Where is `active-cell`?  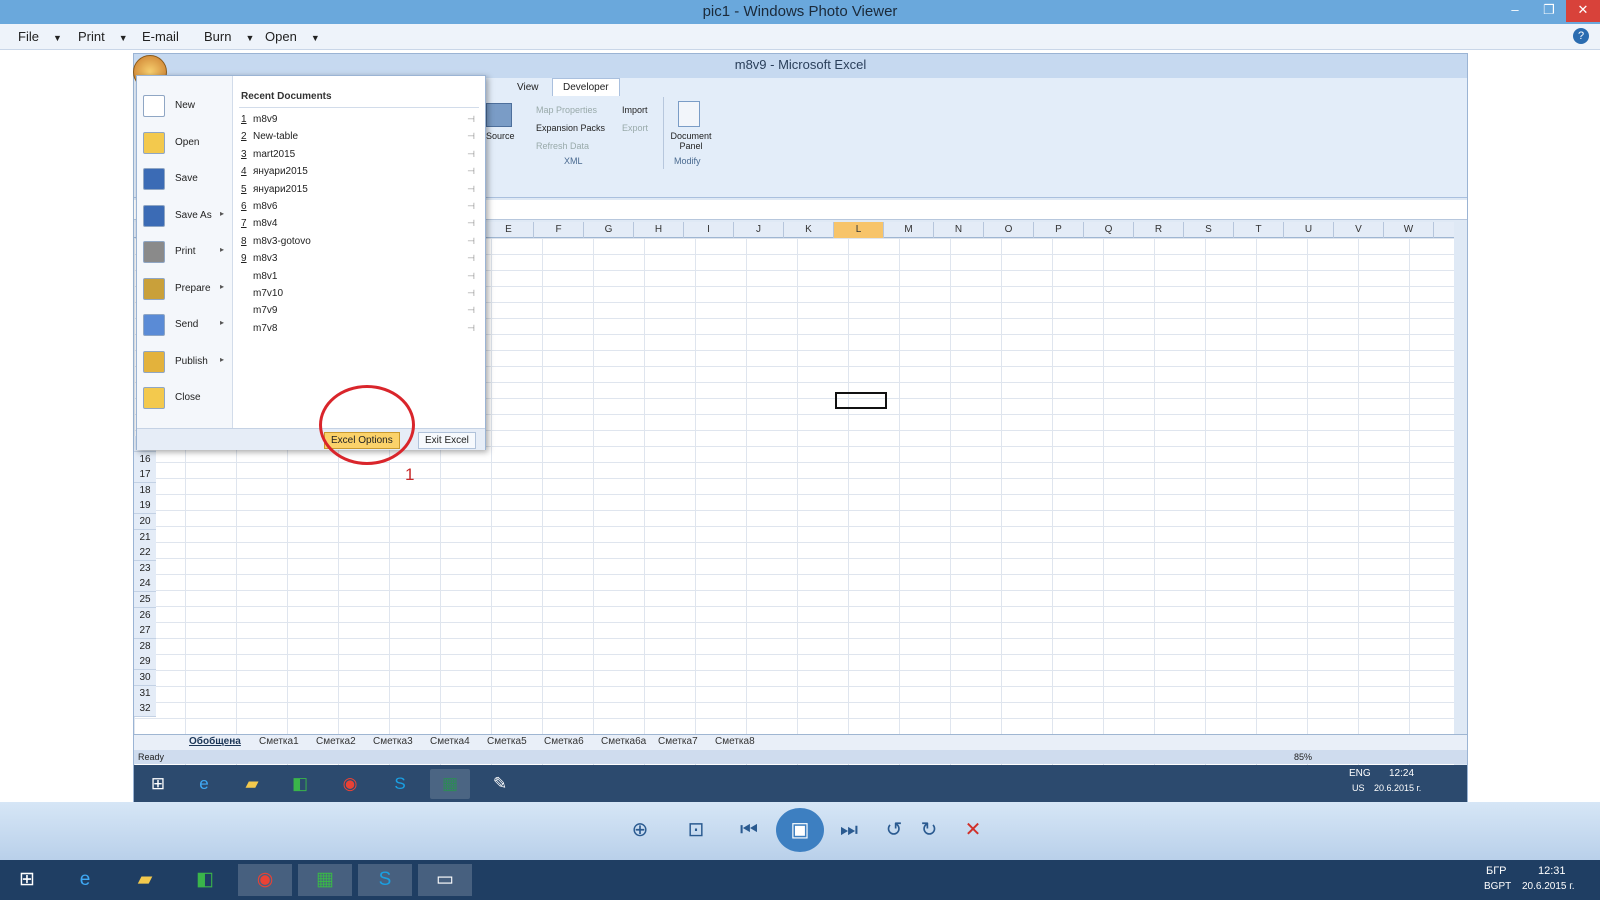 active-cell is located at coordinates (861, 400).